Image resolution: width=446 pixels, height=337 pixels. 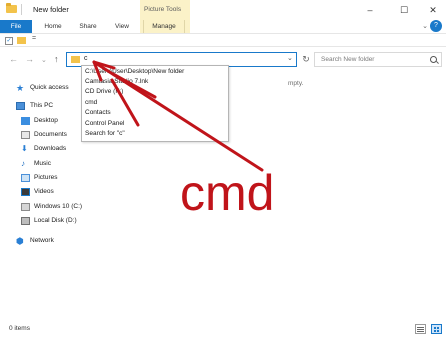 What do you see at coordinates (42, 163) in the screenshot?
I see `sidebar-item-label: Music` at bounding box center [42, 163].